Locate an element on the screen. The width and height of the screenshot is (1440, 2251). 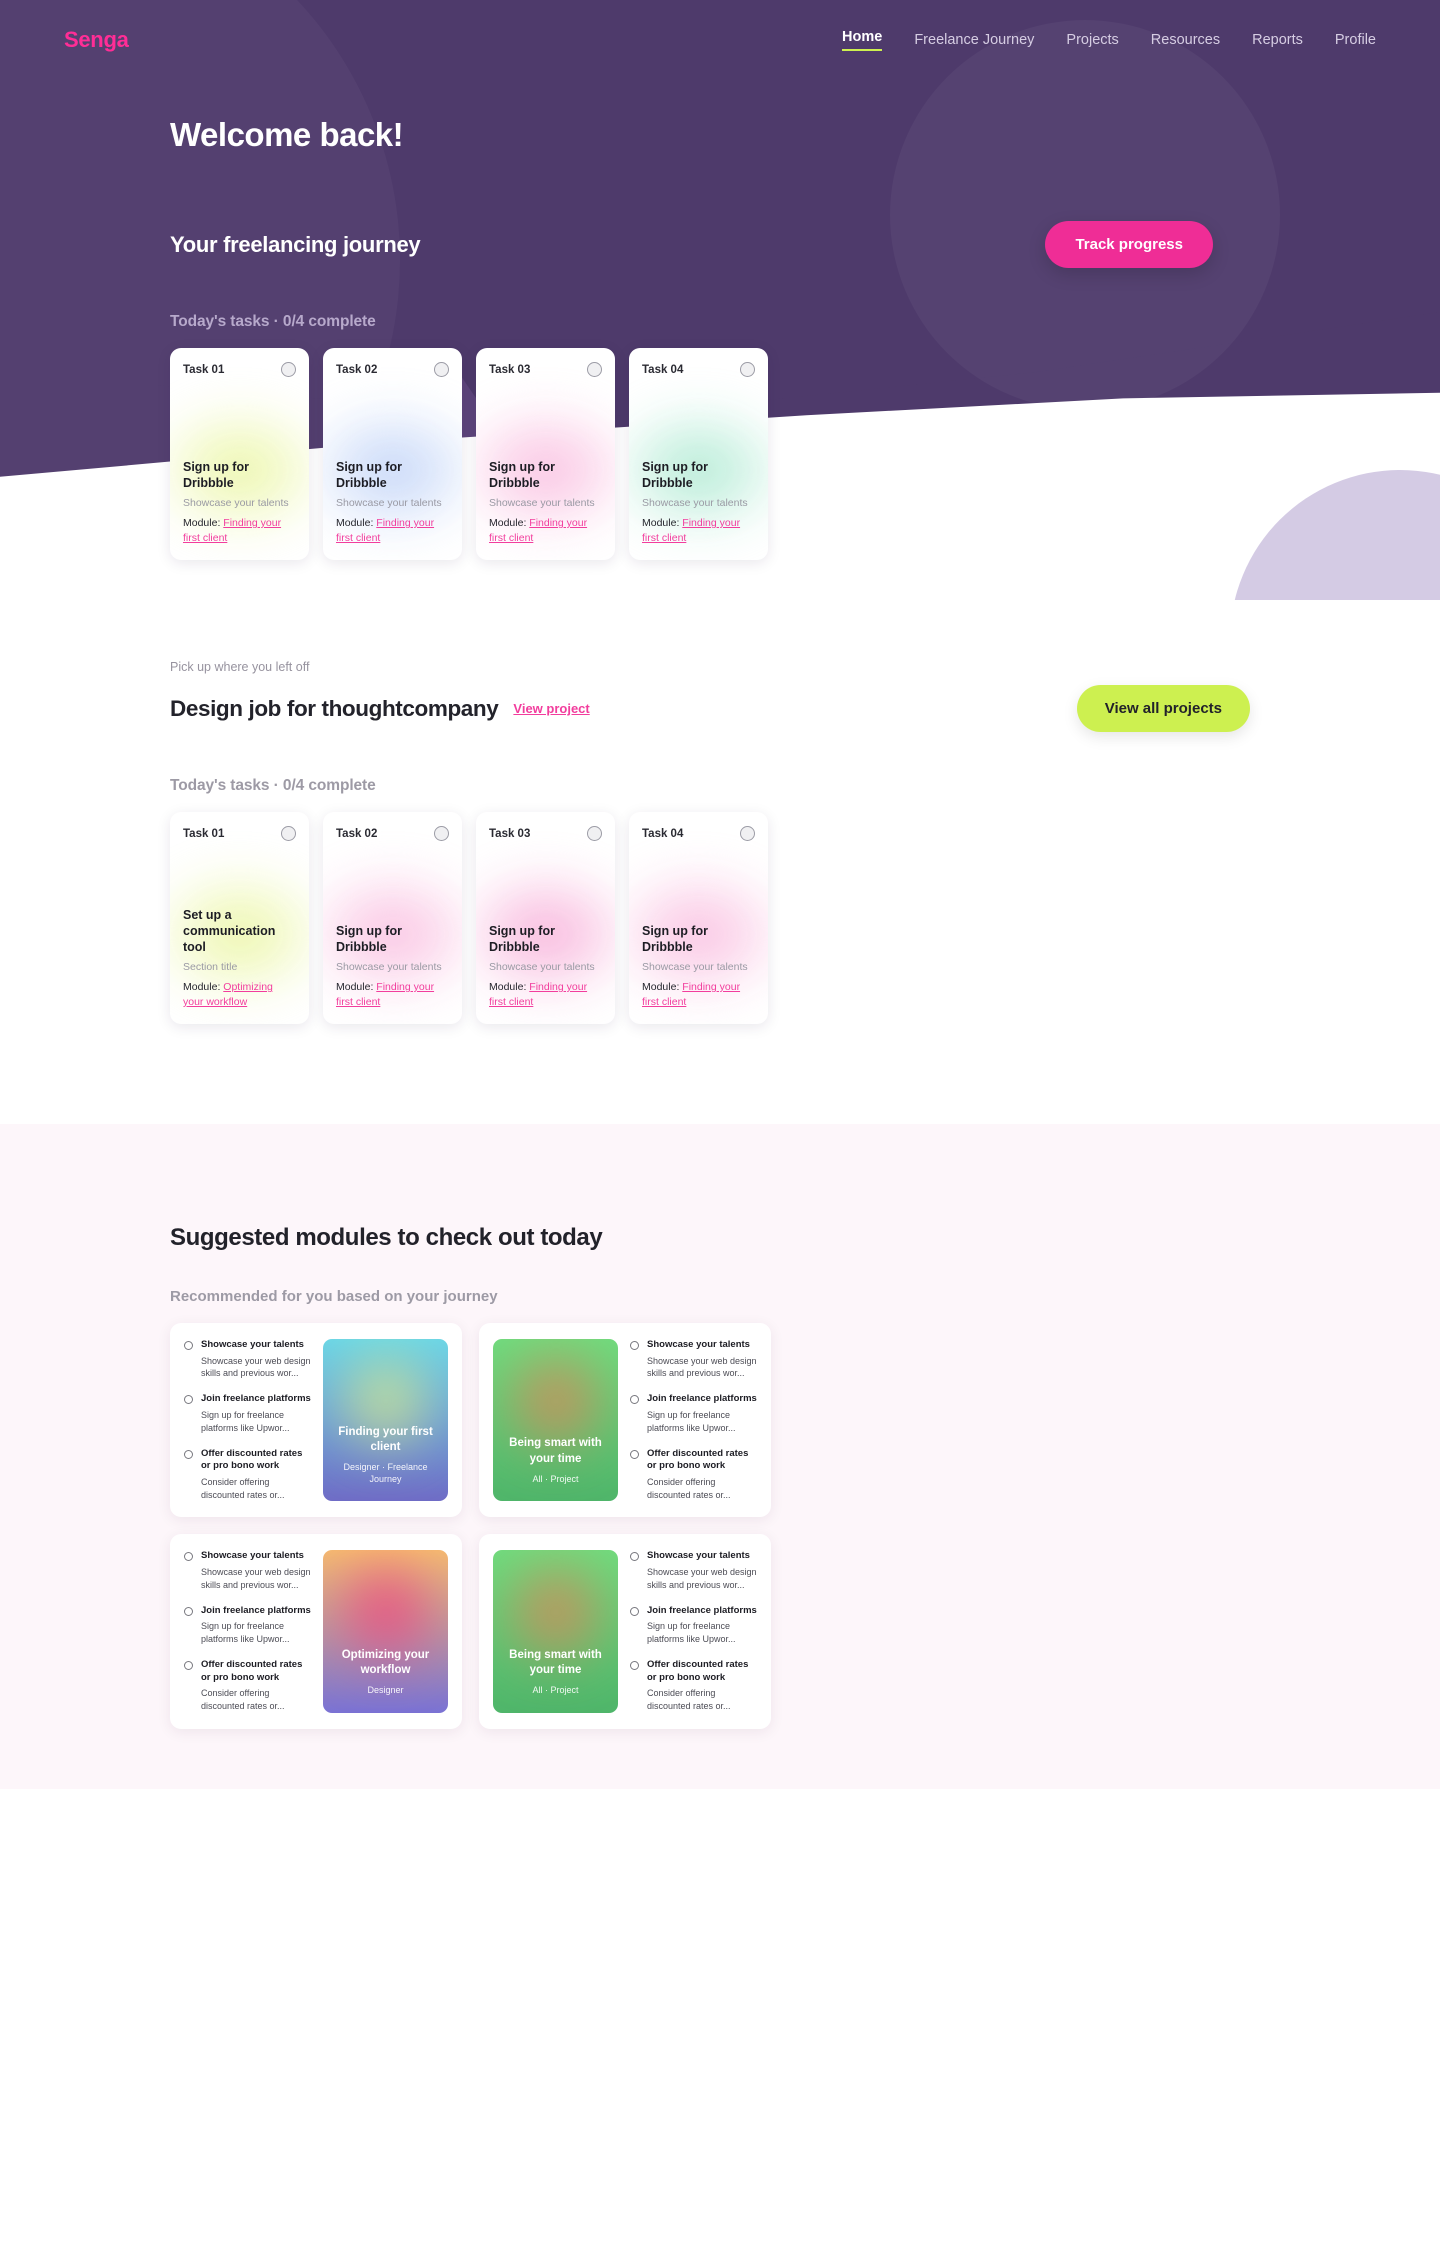
nav-item-reports: Reports is located at coordinates (1277, 40).